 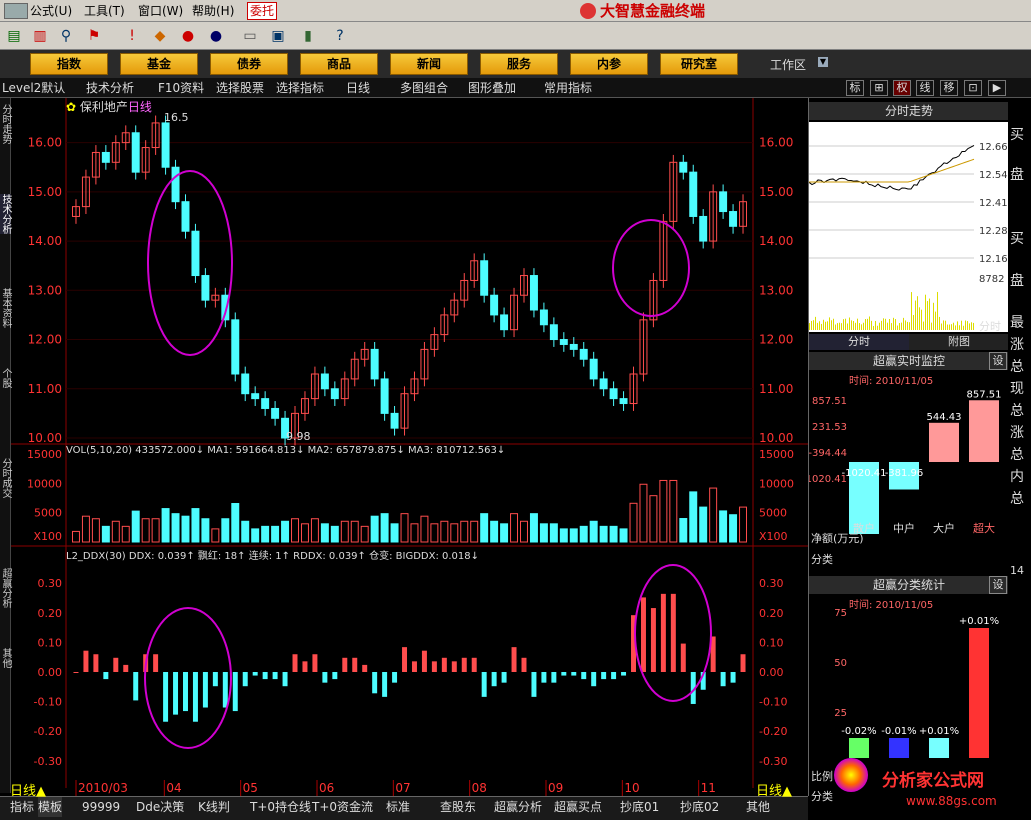 I want to click on nav-bond: 债券, so click(x=249, y=64).